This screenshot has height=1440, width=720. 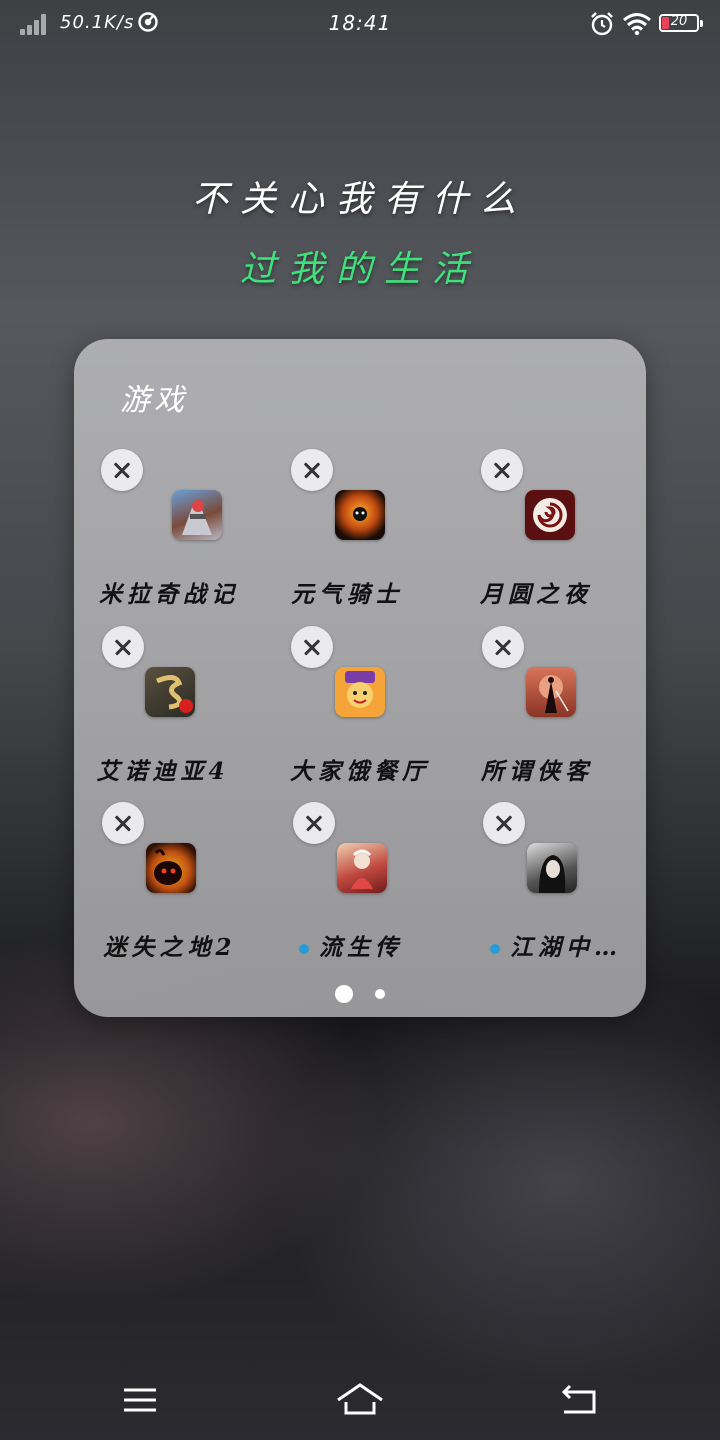 I want to click on app-label: 元气骑士, so click(x=347, y=594).